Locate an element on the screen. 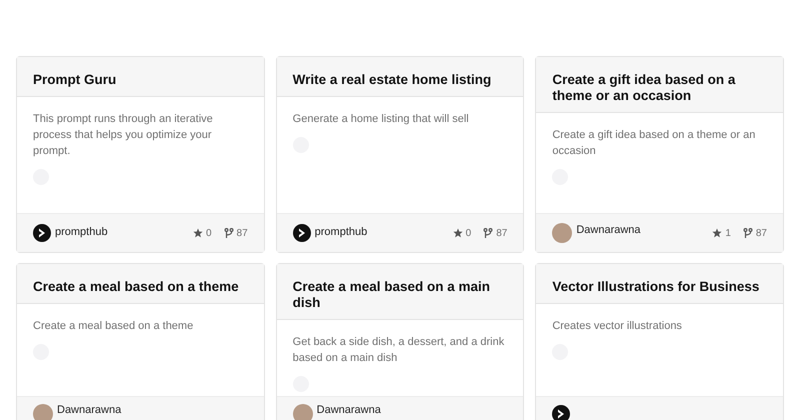  card-description: Get back a side dish, a dessert, and a drink based on a main dish is located at coordinates (399, 350).